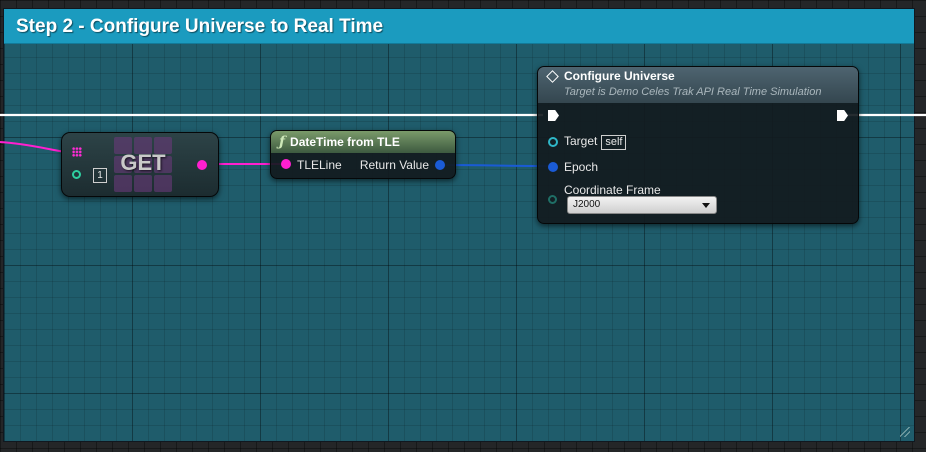  I want to click on coordinate-frame-pin, so click(552, 199).